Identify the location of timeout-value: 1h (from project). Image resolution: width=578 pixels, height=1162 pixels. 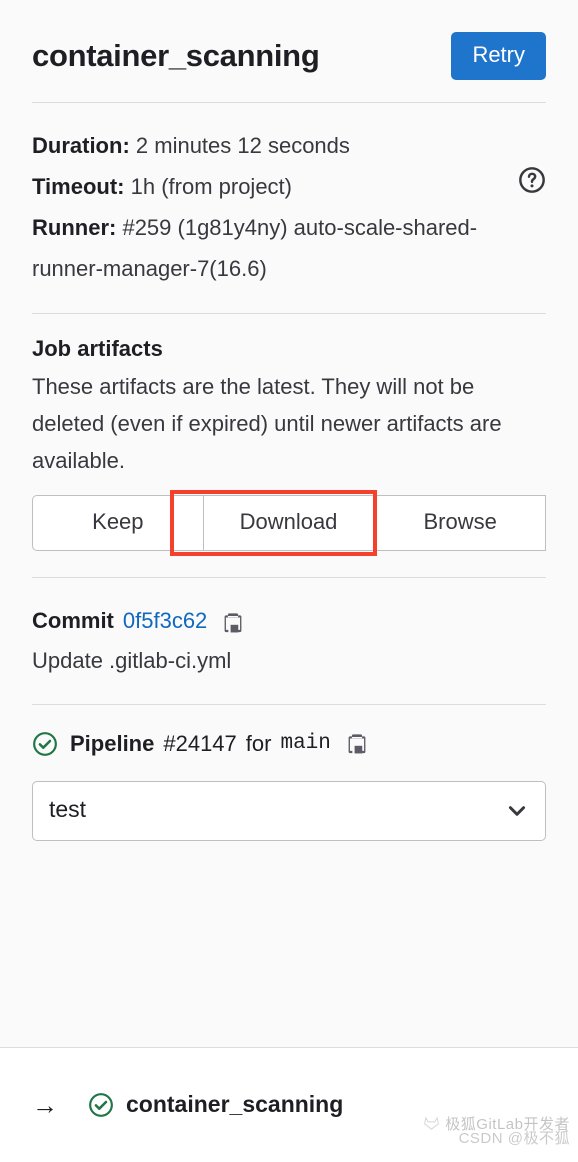
(211, 187).